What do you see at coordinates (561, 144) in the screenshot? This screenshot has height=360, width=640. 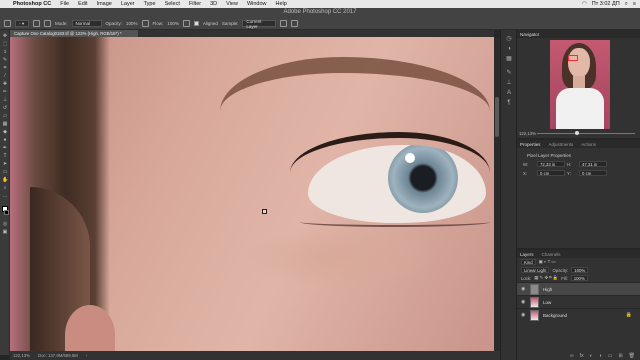 I see `tab-adjustments: Adjustments` at bounding box center [561, 144].